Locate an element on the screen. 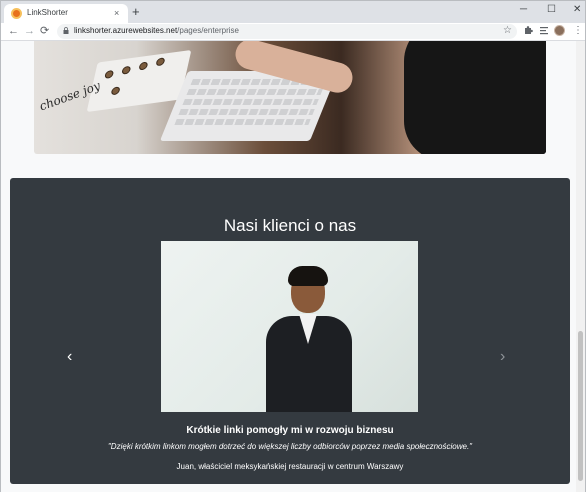 Image resolution: width=586 pixels, height=492 pixels. tab-close-icon: × is located at coordinates (116, 13).